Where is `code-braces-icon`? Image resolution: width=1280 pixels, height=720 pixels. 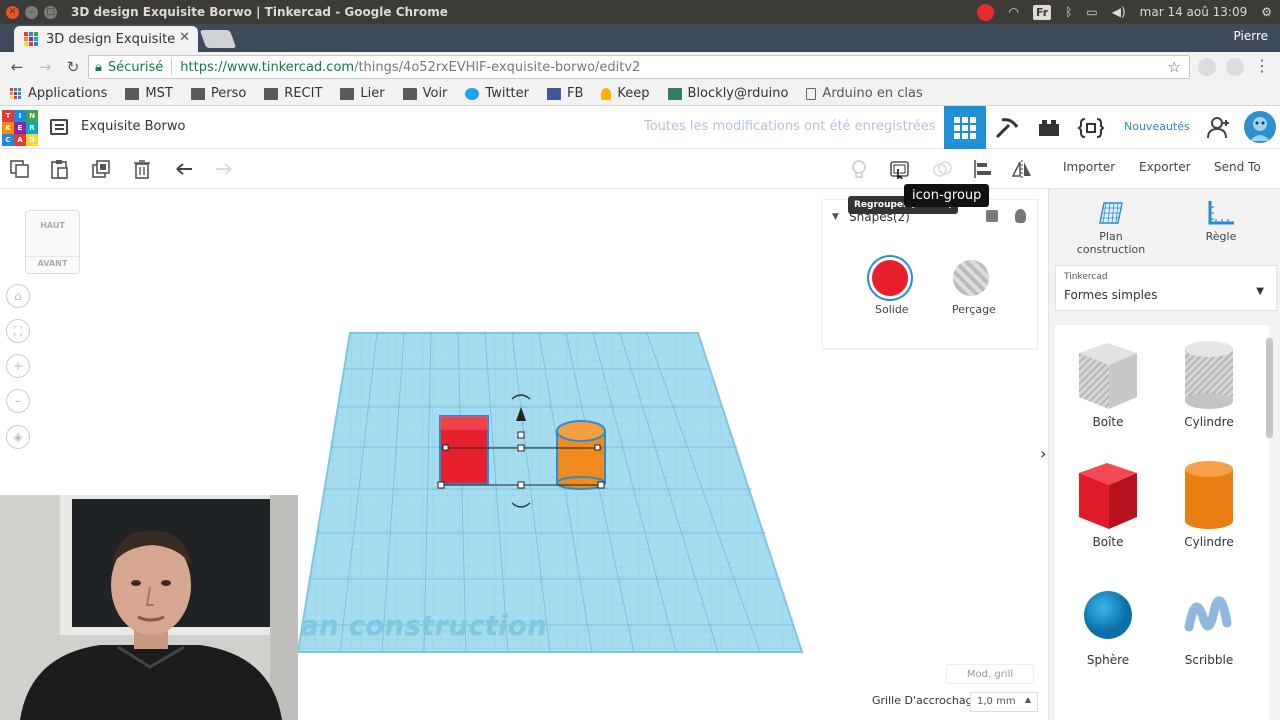
code-braces-icon is located at coordinates (1091, 127).